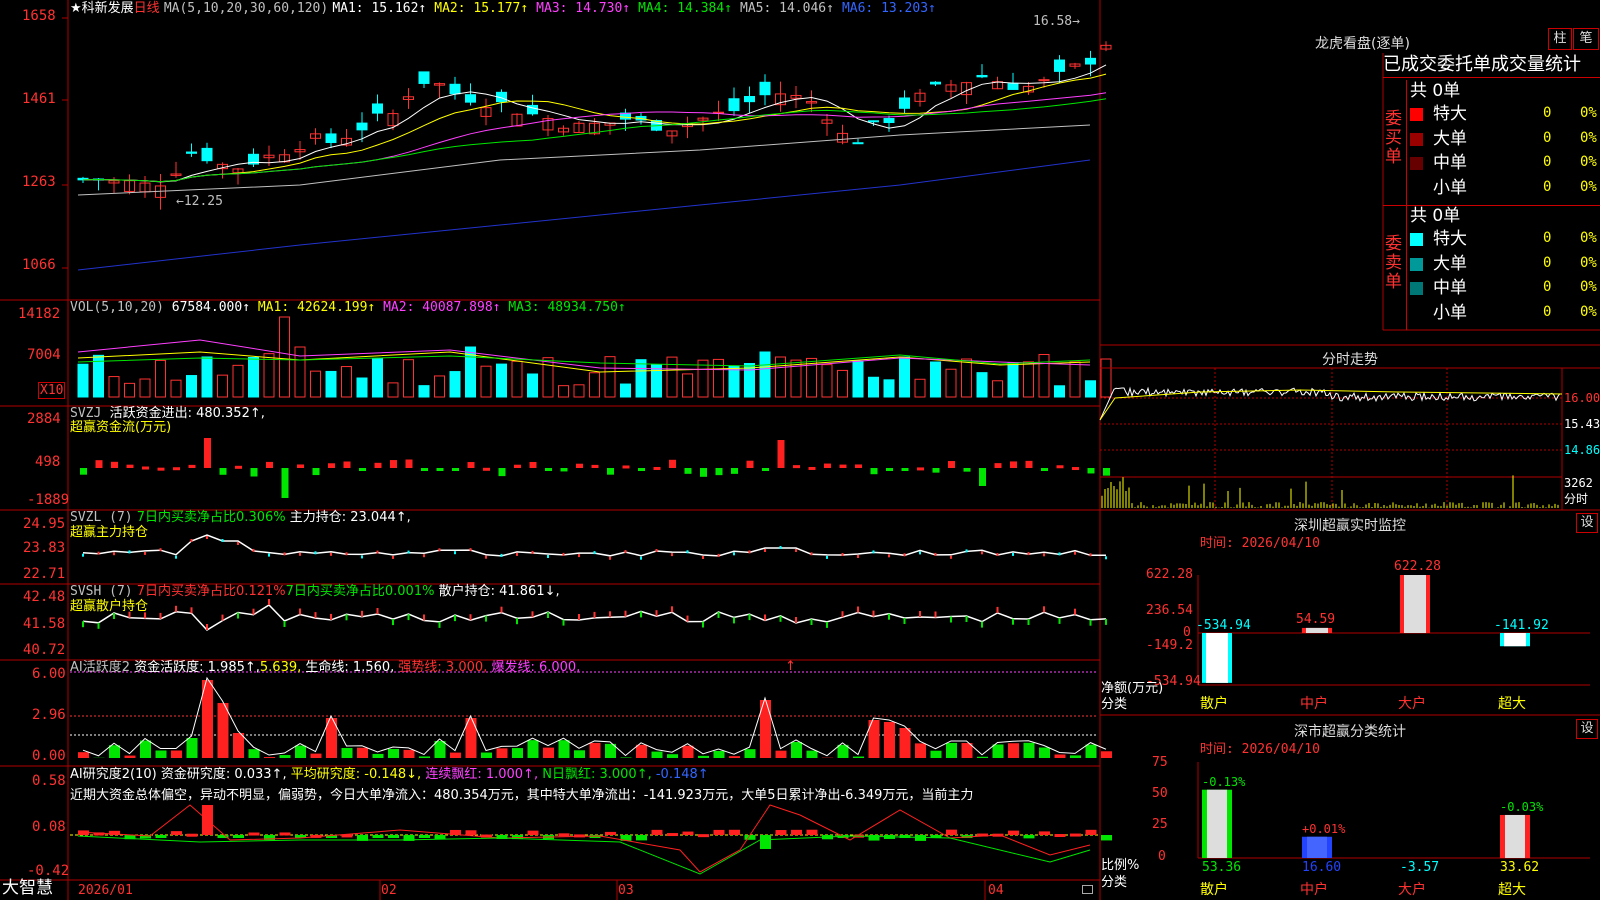 This screenshot has width=1600, height=900. What do you see at coordinates (44, 650) in the screenshot?
I see `svsh-tick: 40.72` at bounding box center [44, 650].